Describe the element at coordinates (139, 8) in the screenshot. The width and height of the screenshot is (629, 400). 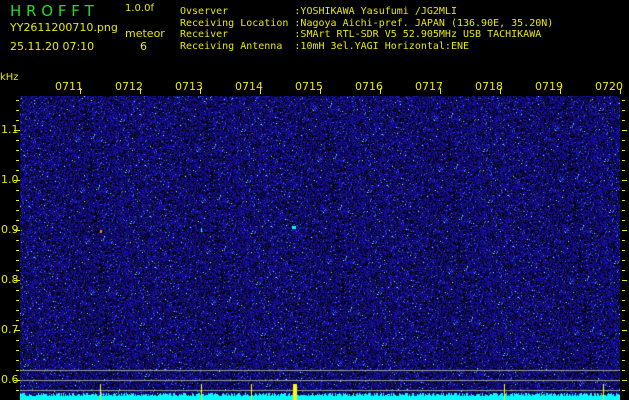
I see `version-label: 1.0.0f` at that location.